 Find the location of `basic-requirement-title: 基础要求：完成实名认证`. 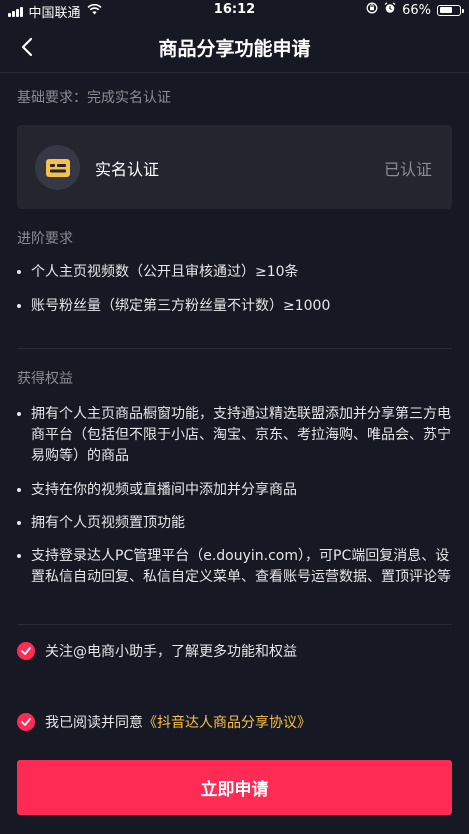

basic-requirement-title: 基础要求：完成实名认证 is located at coordinates (94, 98).